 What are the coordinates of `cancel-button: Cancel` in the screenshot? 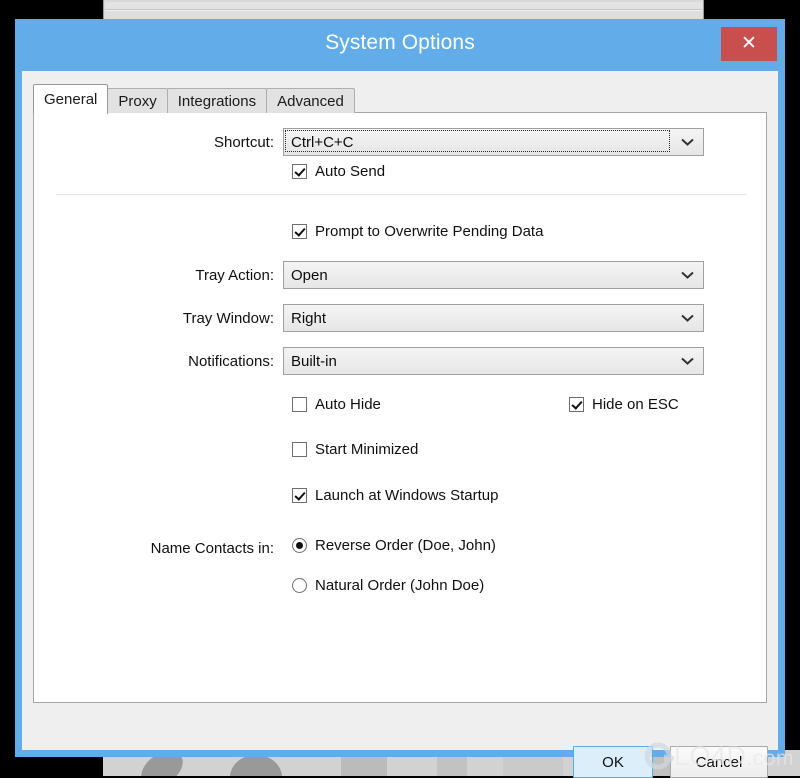 It's located at (719, 762).